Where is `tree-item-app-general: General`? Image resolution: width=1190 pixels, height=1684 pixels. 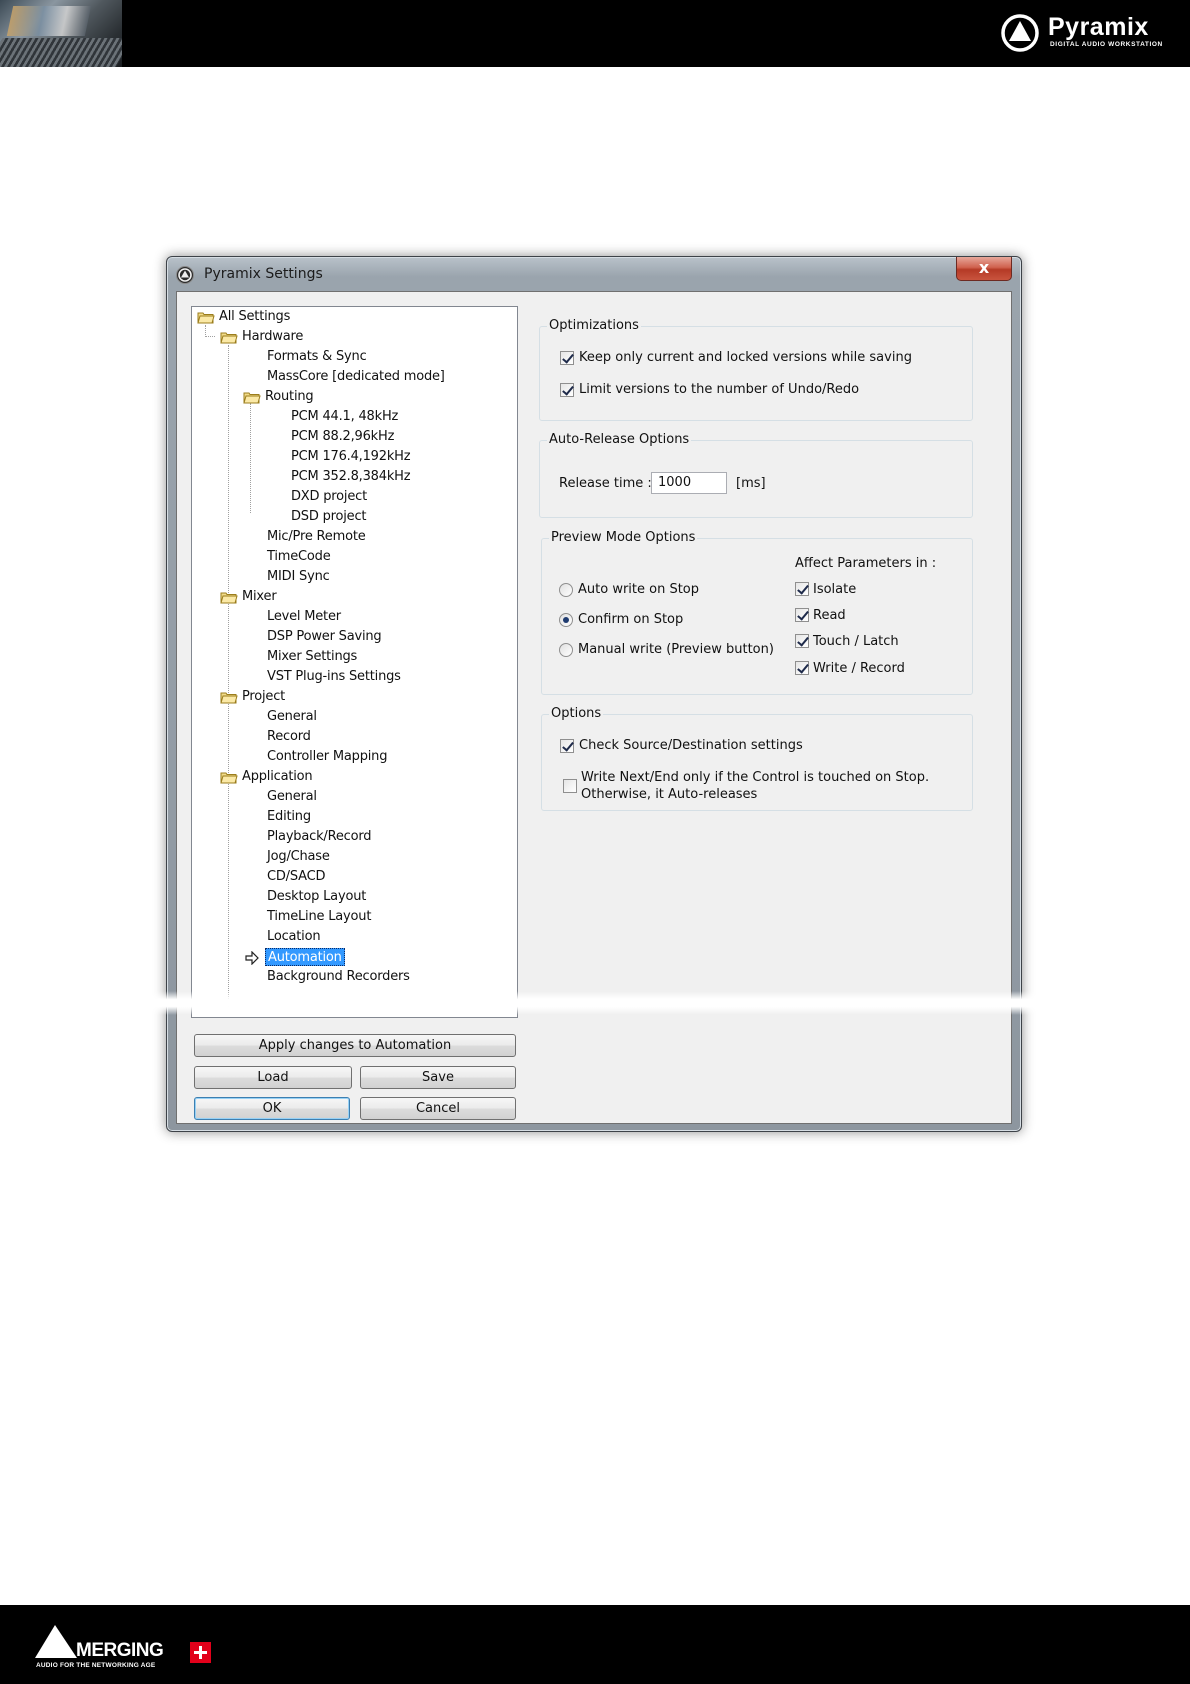 tree-item-app-general: General is located at coordinates (292, 797).